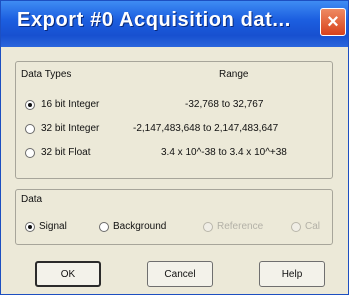 This screenshot has height=297, width=351. I want to click on range-header: Range, so click(234, 74).